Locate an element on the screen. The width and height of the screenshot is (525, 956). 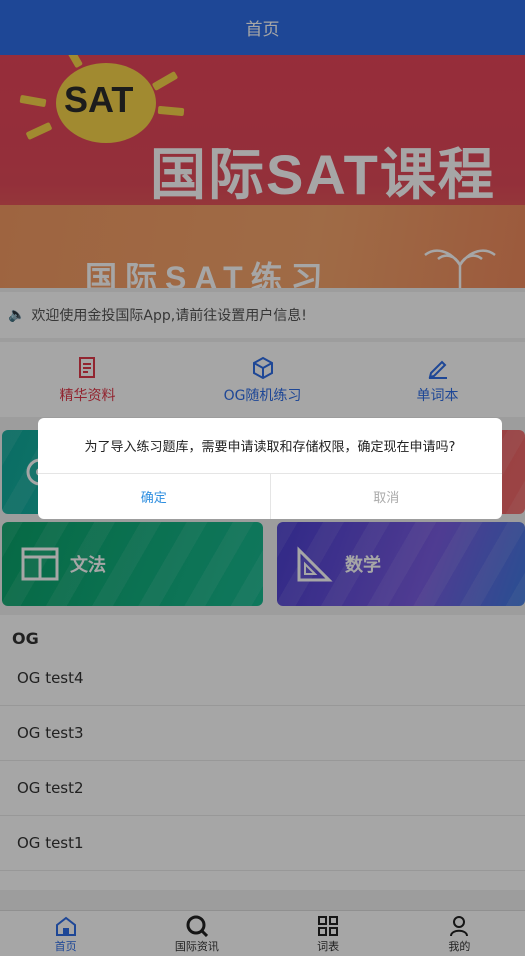
cancel-button: 取消 is located at coordinates (387, 496).